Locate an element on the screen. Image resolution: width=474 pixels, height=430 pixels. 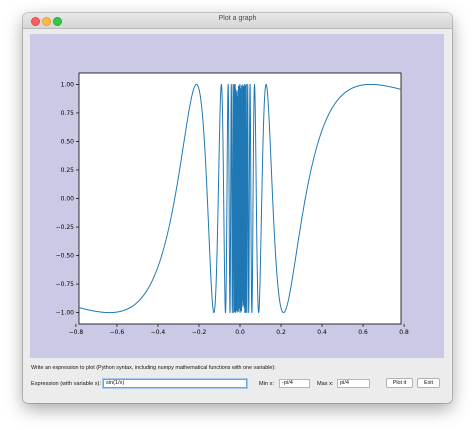
x-tick-label: 0.2 is located at coordinates (281, 332).